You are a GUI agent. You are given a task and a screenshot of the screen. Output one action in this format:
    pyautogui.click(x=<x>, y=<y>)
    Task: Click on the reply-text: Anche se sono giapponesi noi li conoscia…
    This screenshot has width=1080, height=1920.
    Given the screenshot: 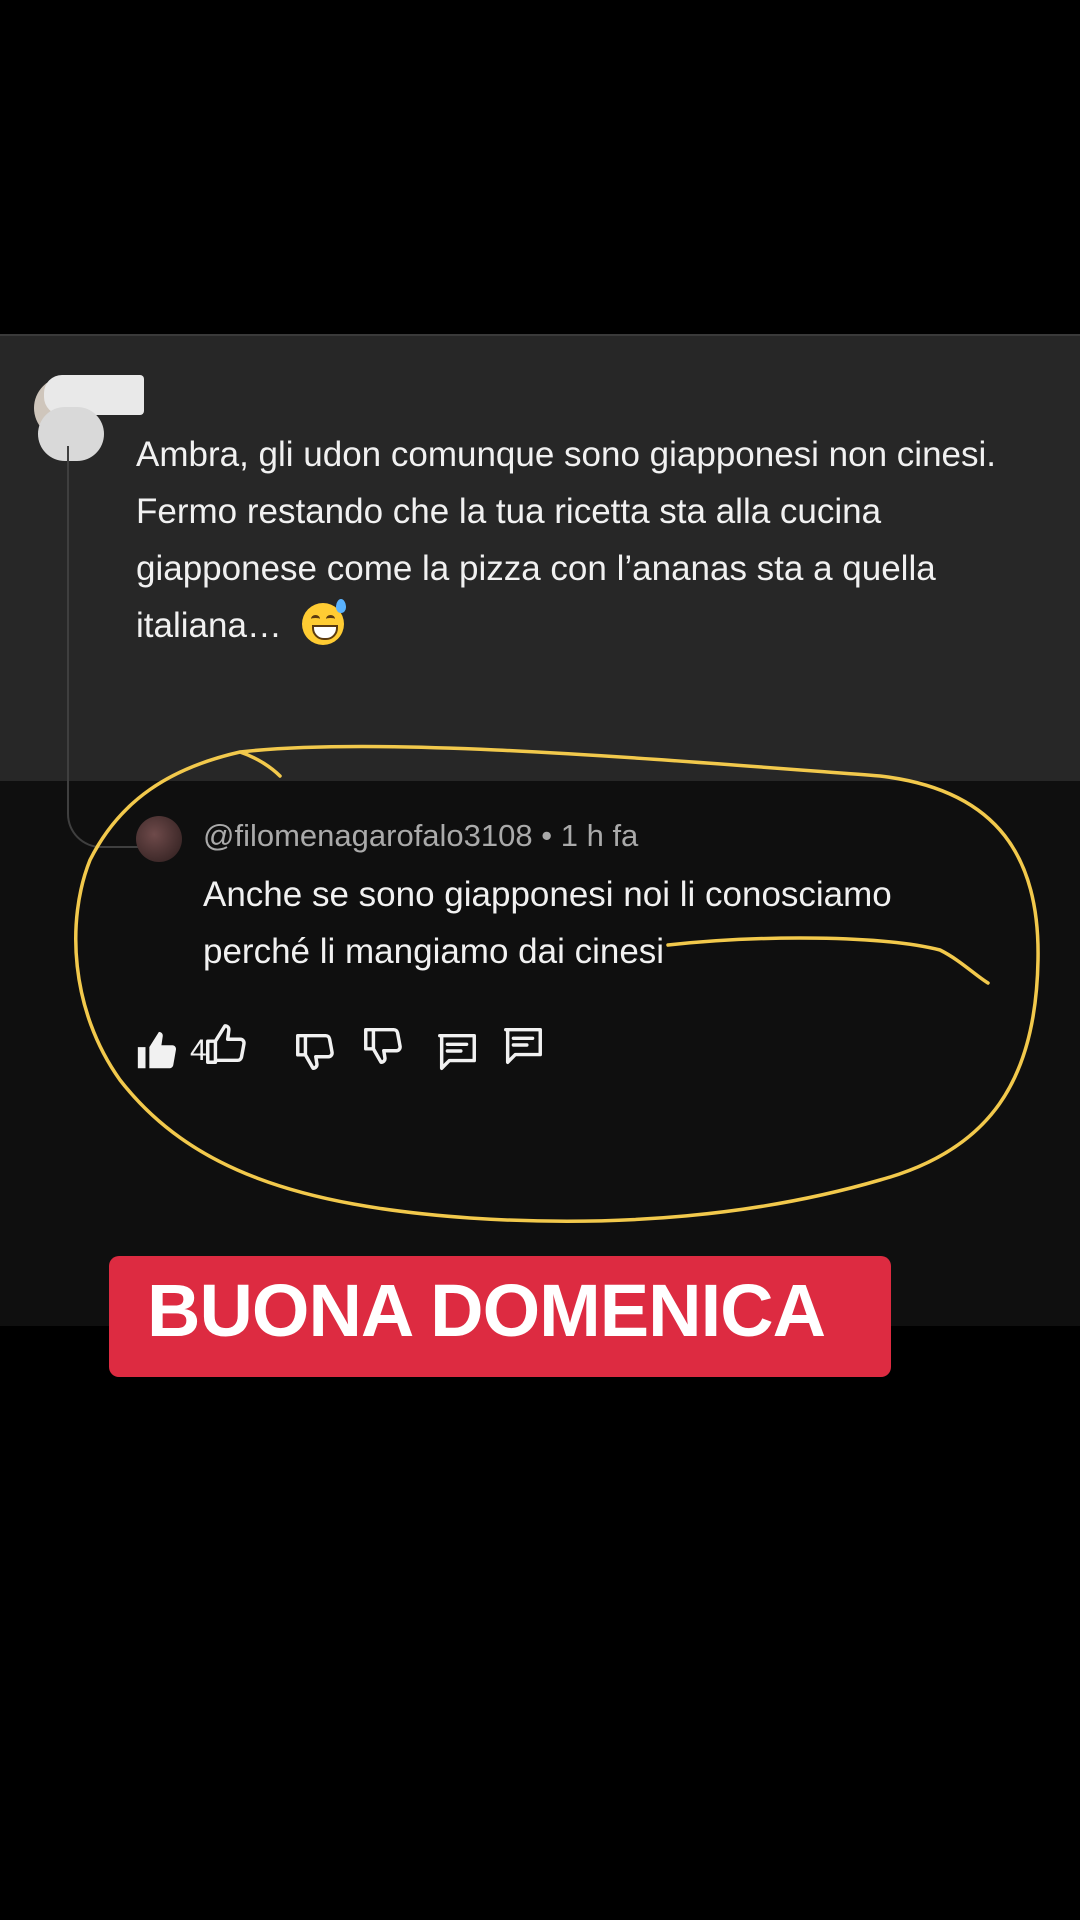 What is the action you would take?
    pyautogui.click(x=547, y=923)
    